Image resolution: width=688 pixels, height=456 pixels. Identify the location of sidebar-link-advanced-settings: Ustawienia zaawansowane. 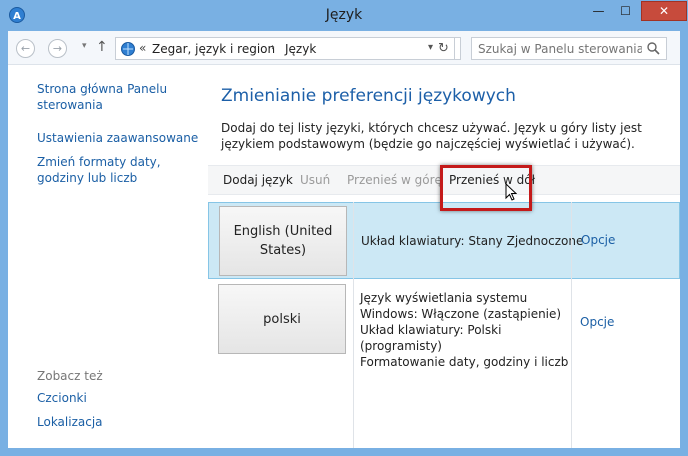
(117, 138).